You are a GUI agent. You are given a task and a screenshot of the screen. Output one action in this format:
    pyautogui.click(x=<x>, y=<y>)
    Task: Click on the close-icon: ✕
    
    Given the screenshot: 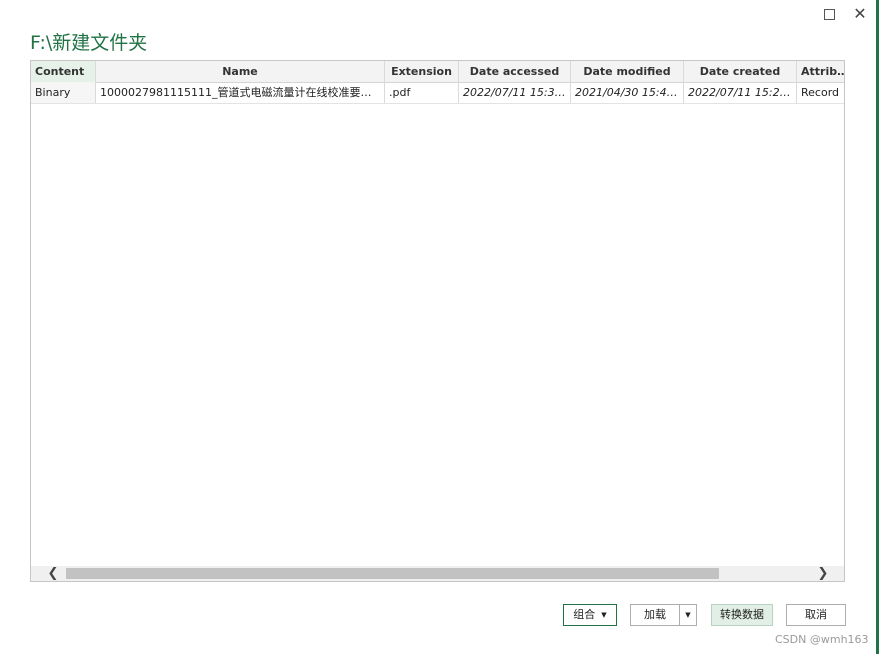 What is the action you would take?
    pyautogui.click(x=860, y=13)
    